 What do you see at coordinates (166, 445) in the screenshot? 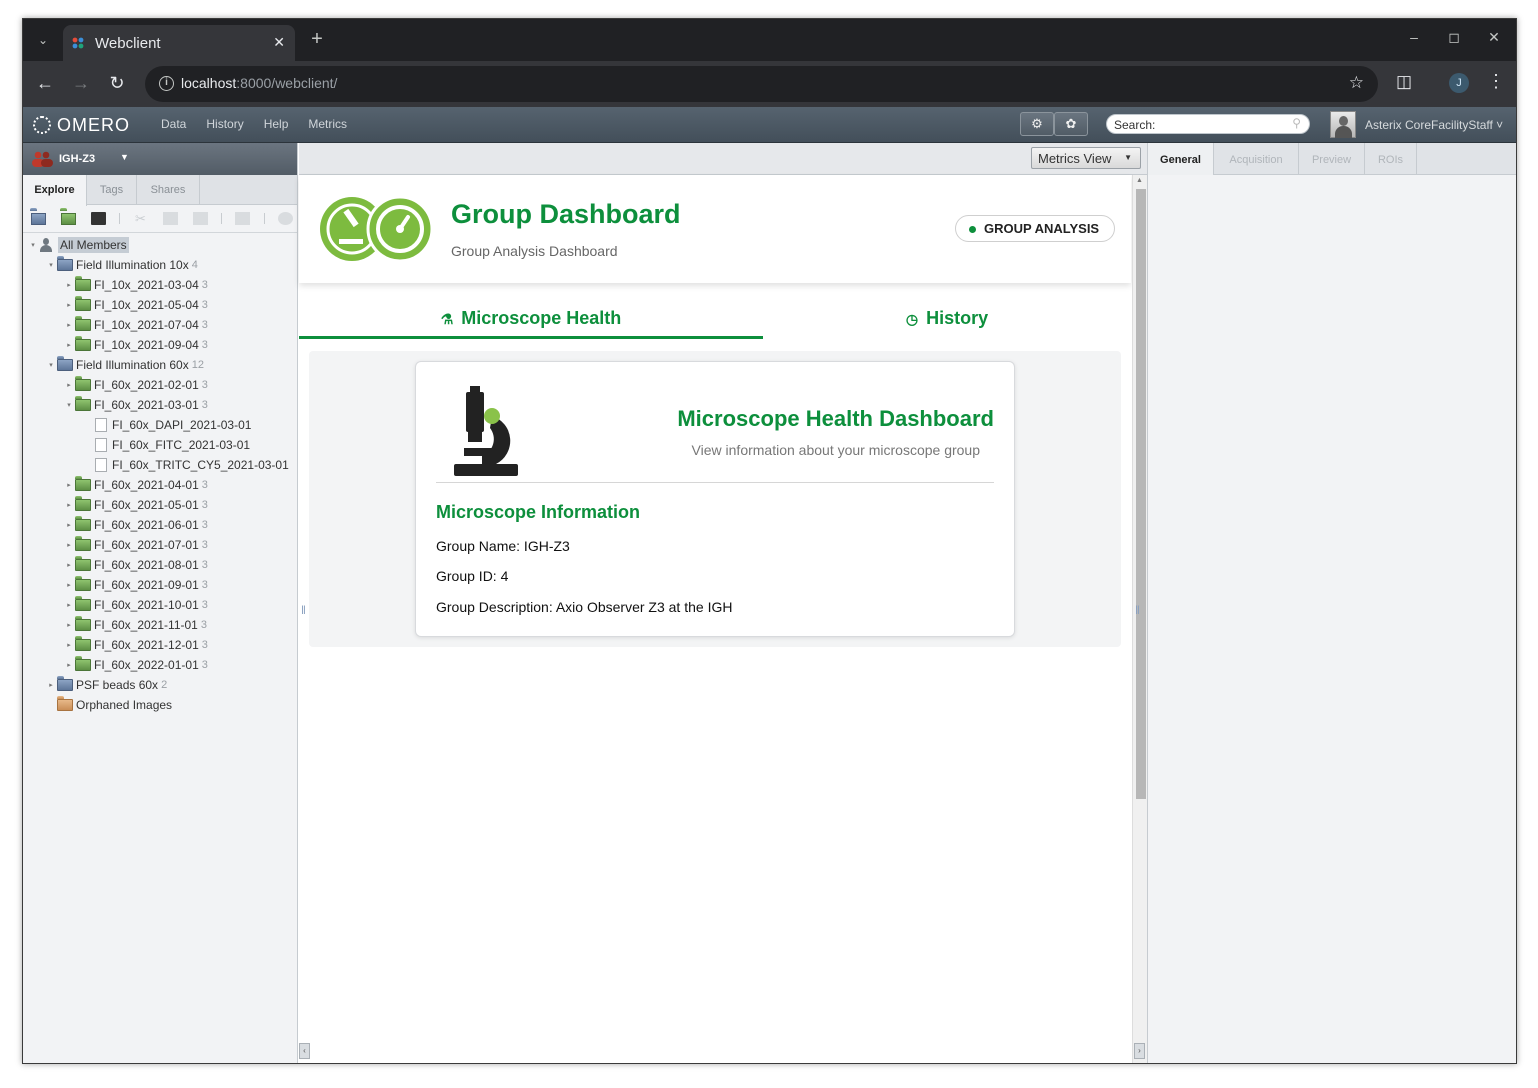
I see `tree-image: FI_60x_FITC_2021-03-01` at bounding box center [166, 445].